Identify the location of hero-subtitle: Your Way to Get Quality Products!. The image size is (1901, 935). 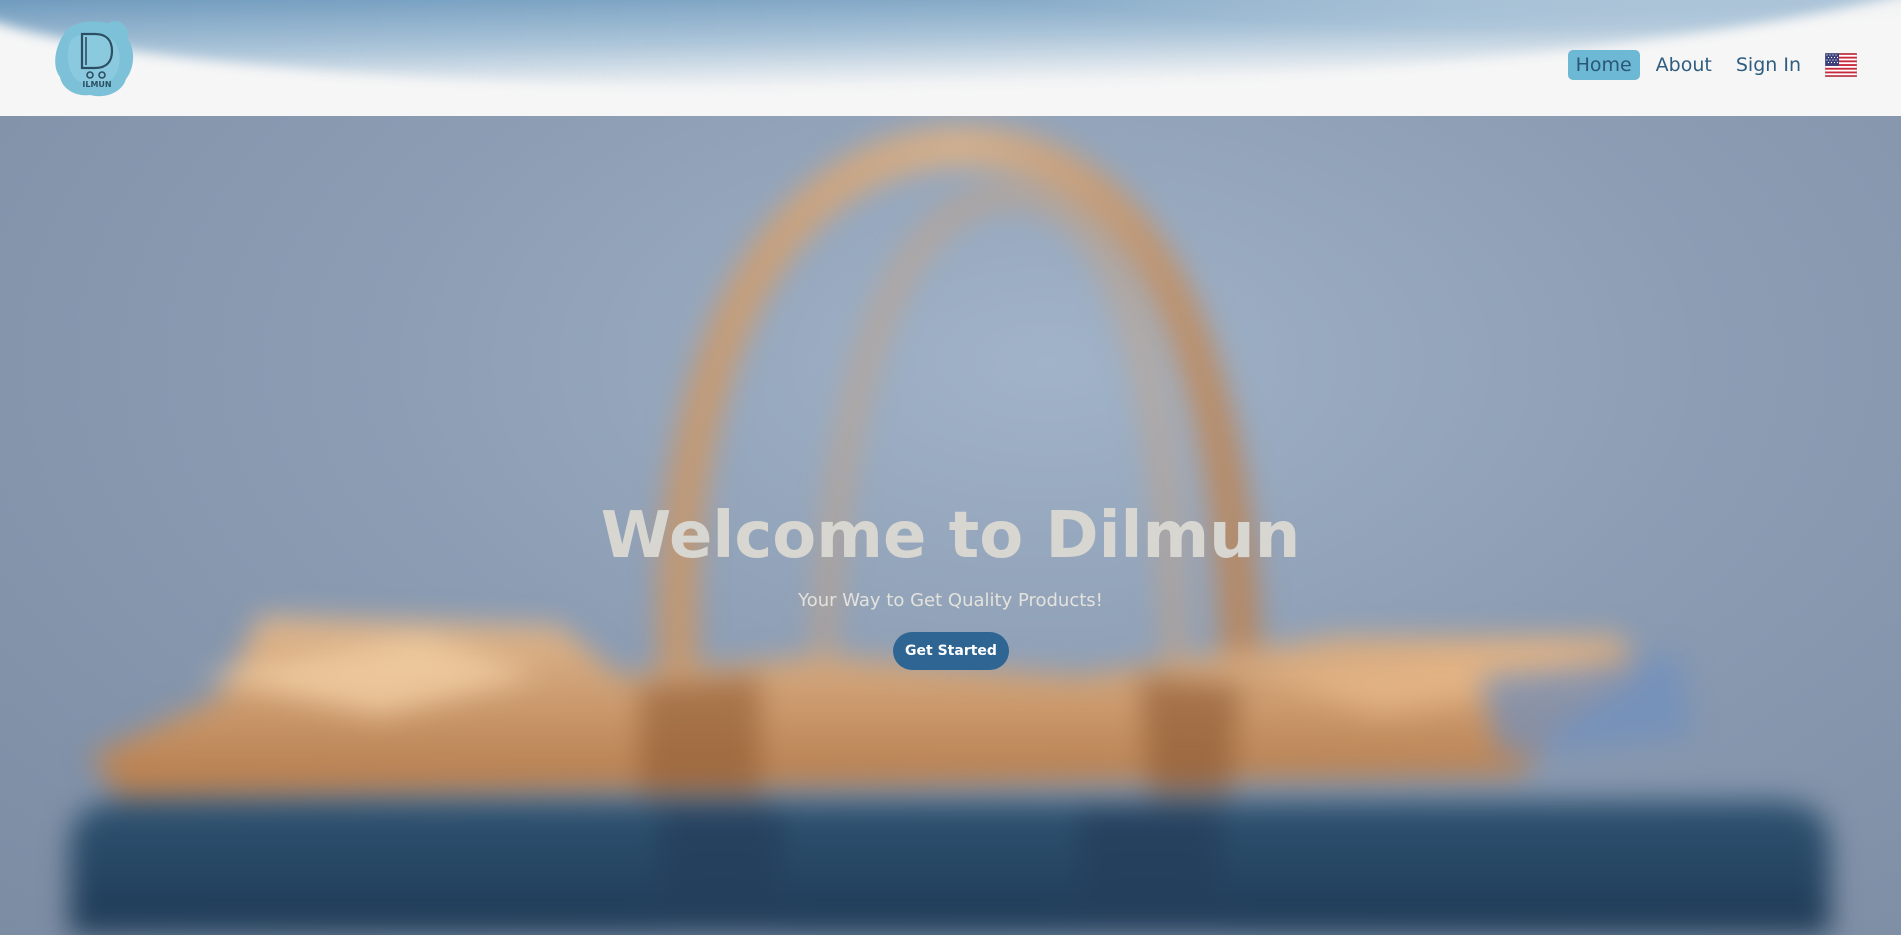
(950, 600).